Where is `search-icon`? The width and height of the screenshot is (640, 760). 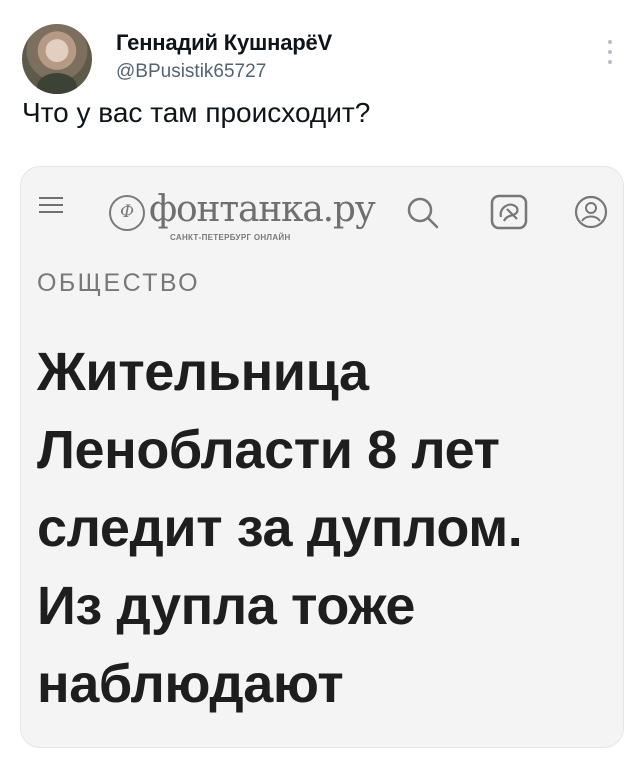 search-icon is located at coordinates (423, 213).